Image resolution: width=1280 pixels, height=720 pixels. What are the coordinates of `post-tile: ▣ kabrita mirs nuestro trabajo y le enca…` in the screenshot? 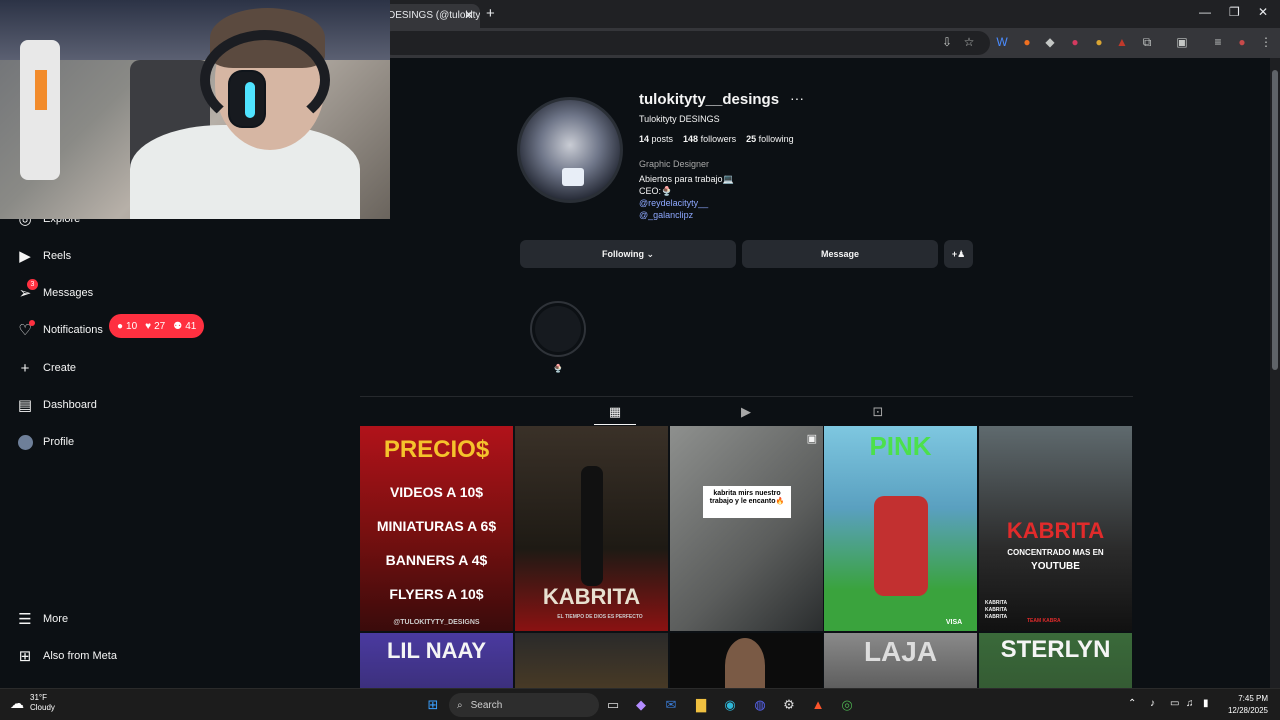 It's located at (746, 528).